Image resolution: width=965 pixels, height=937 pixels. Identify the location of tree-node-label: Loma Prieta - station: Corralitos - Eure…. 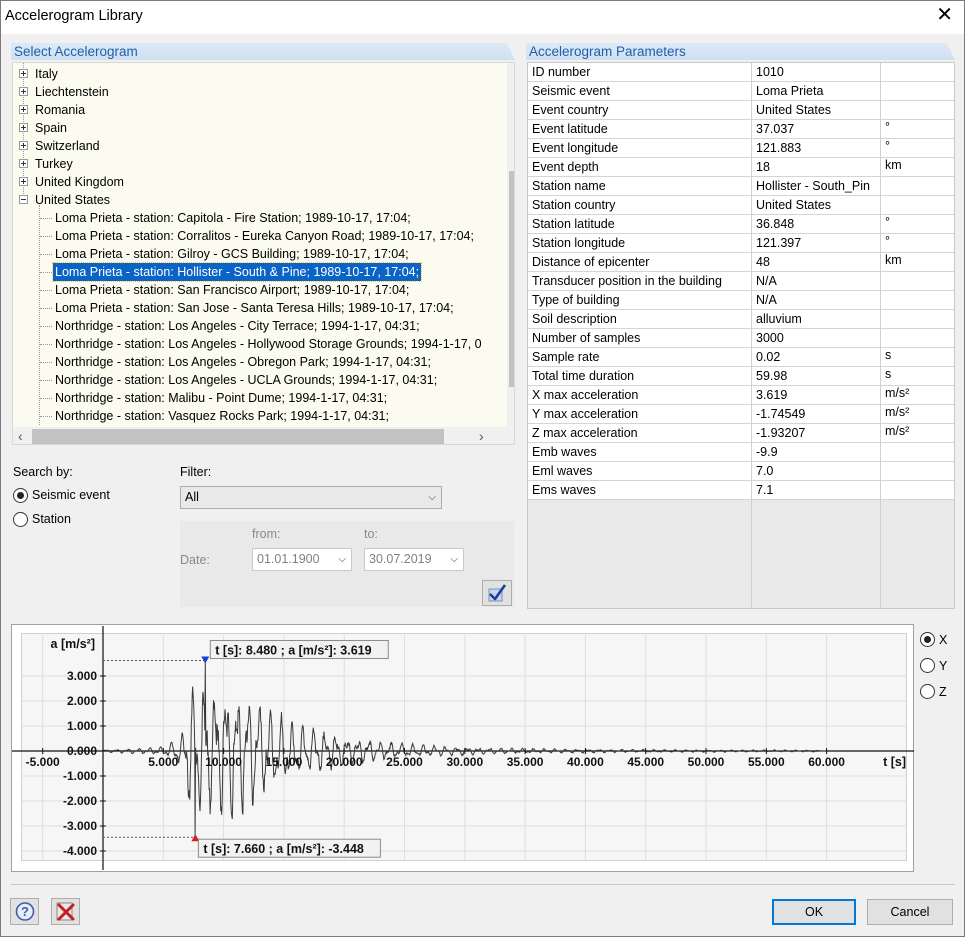
(264, 236).